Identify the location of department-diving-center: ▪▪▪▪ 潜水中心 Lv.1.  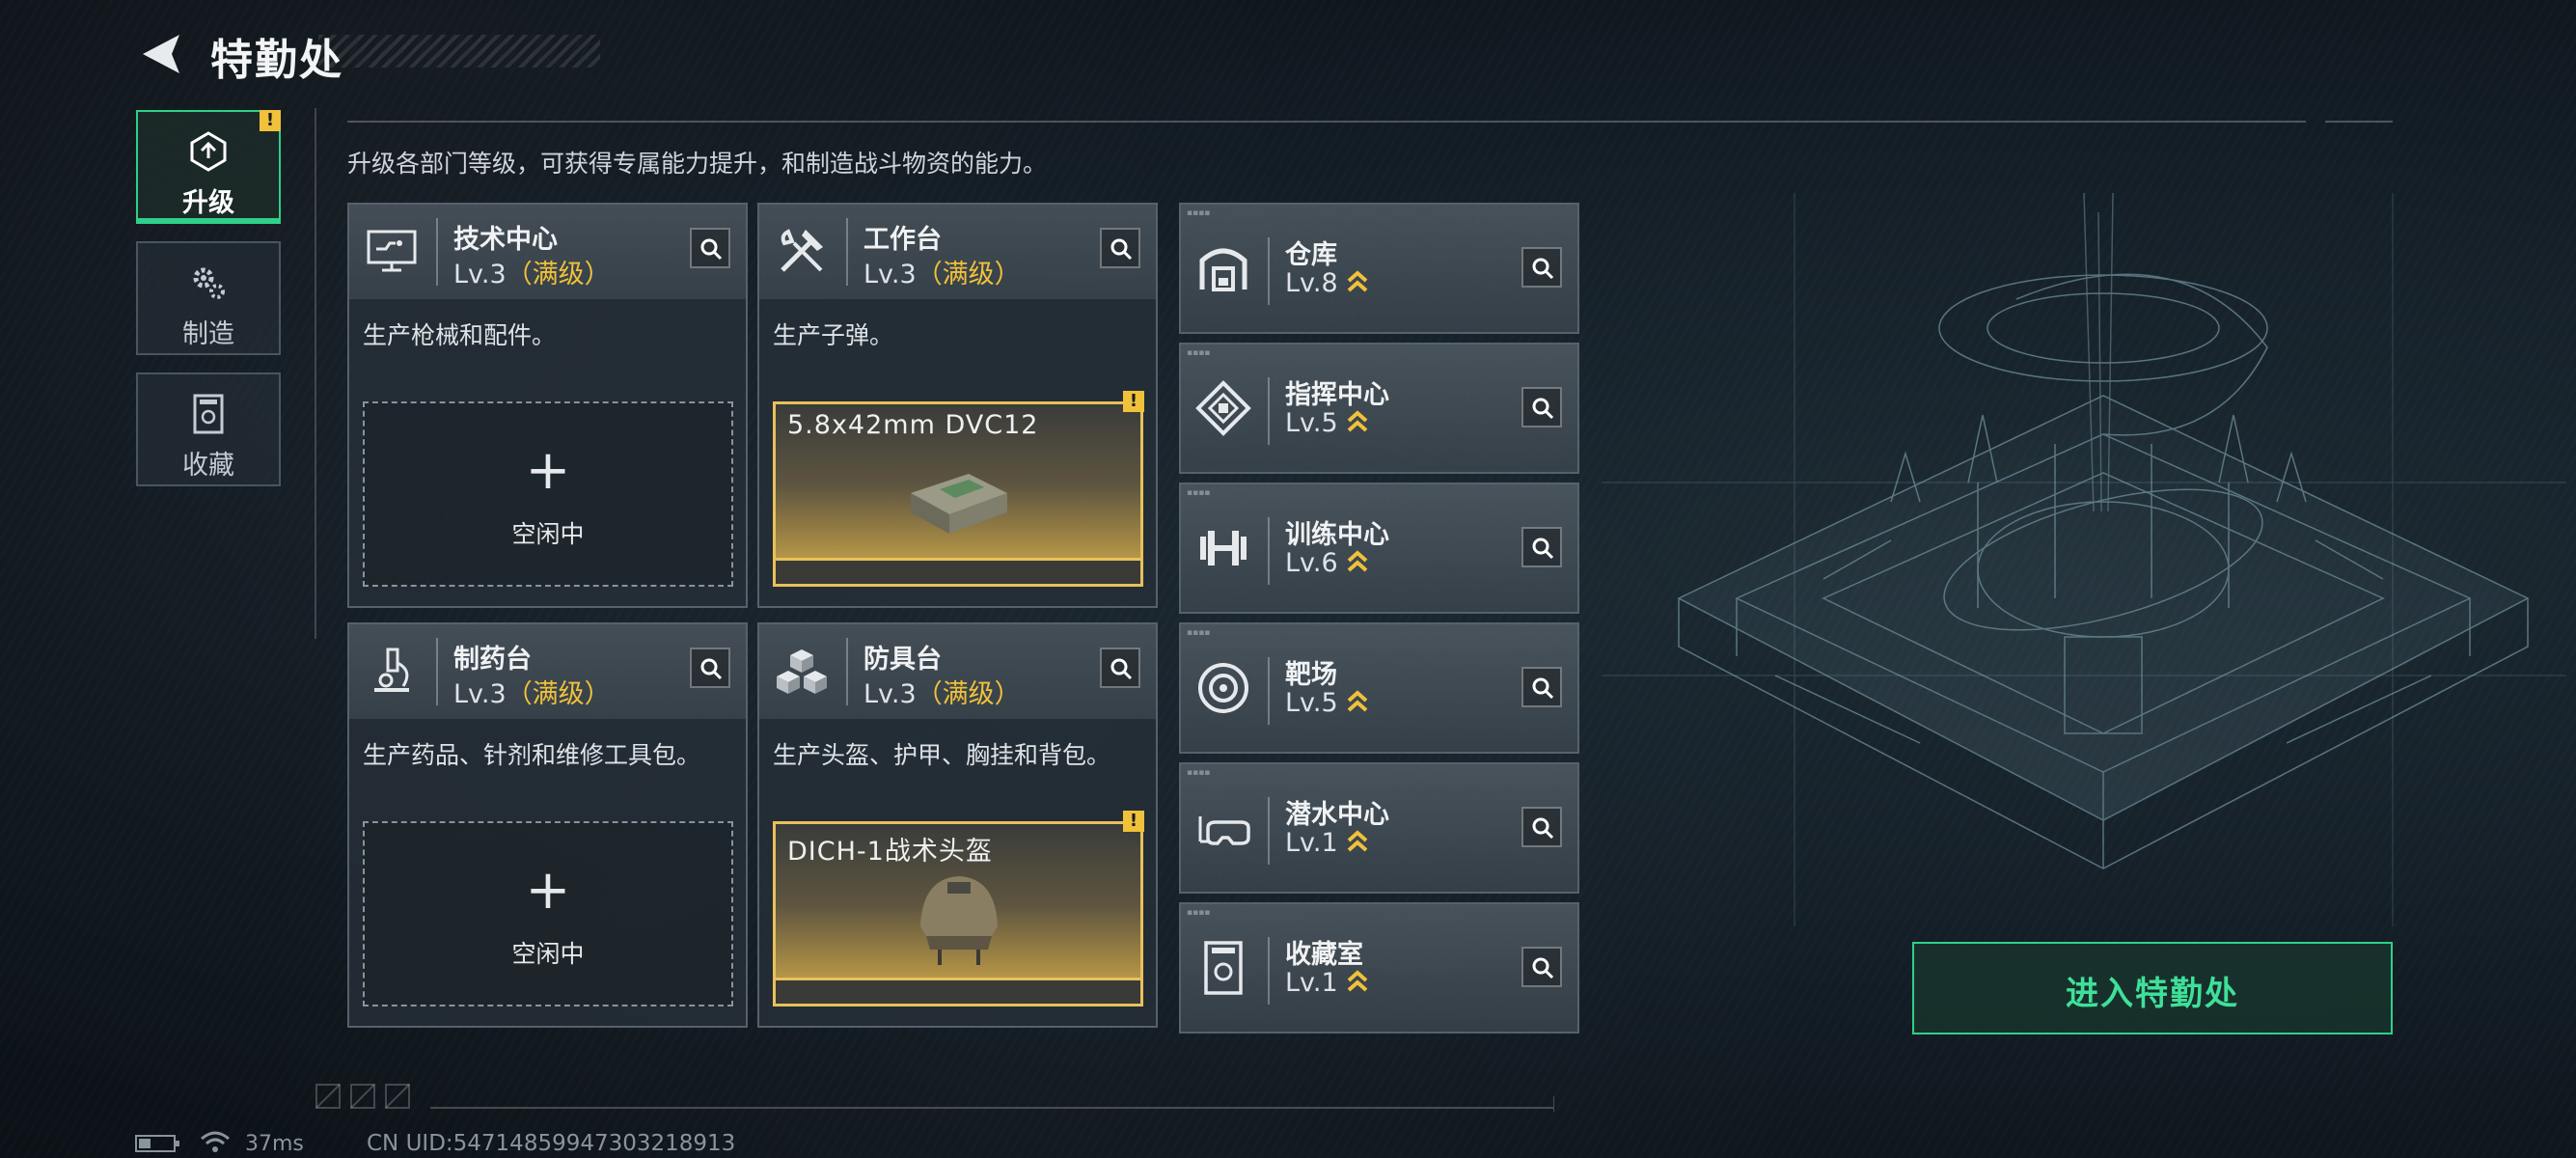
(1379, 828).